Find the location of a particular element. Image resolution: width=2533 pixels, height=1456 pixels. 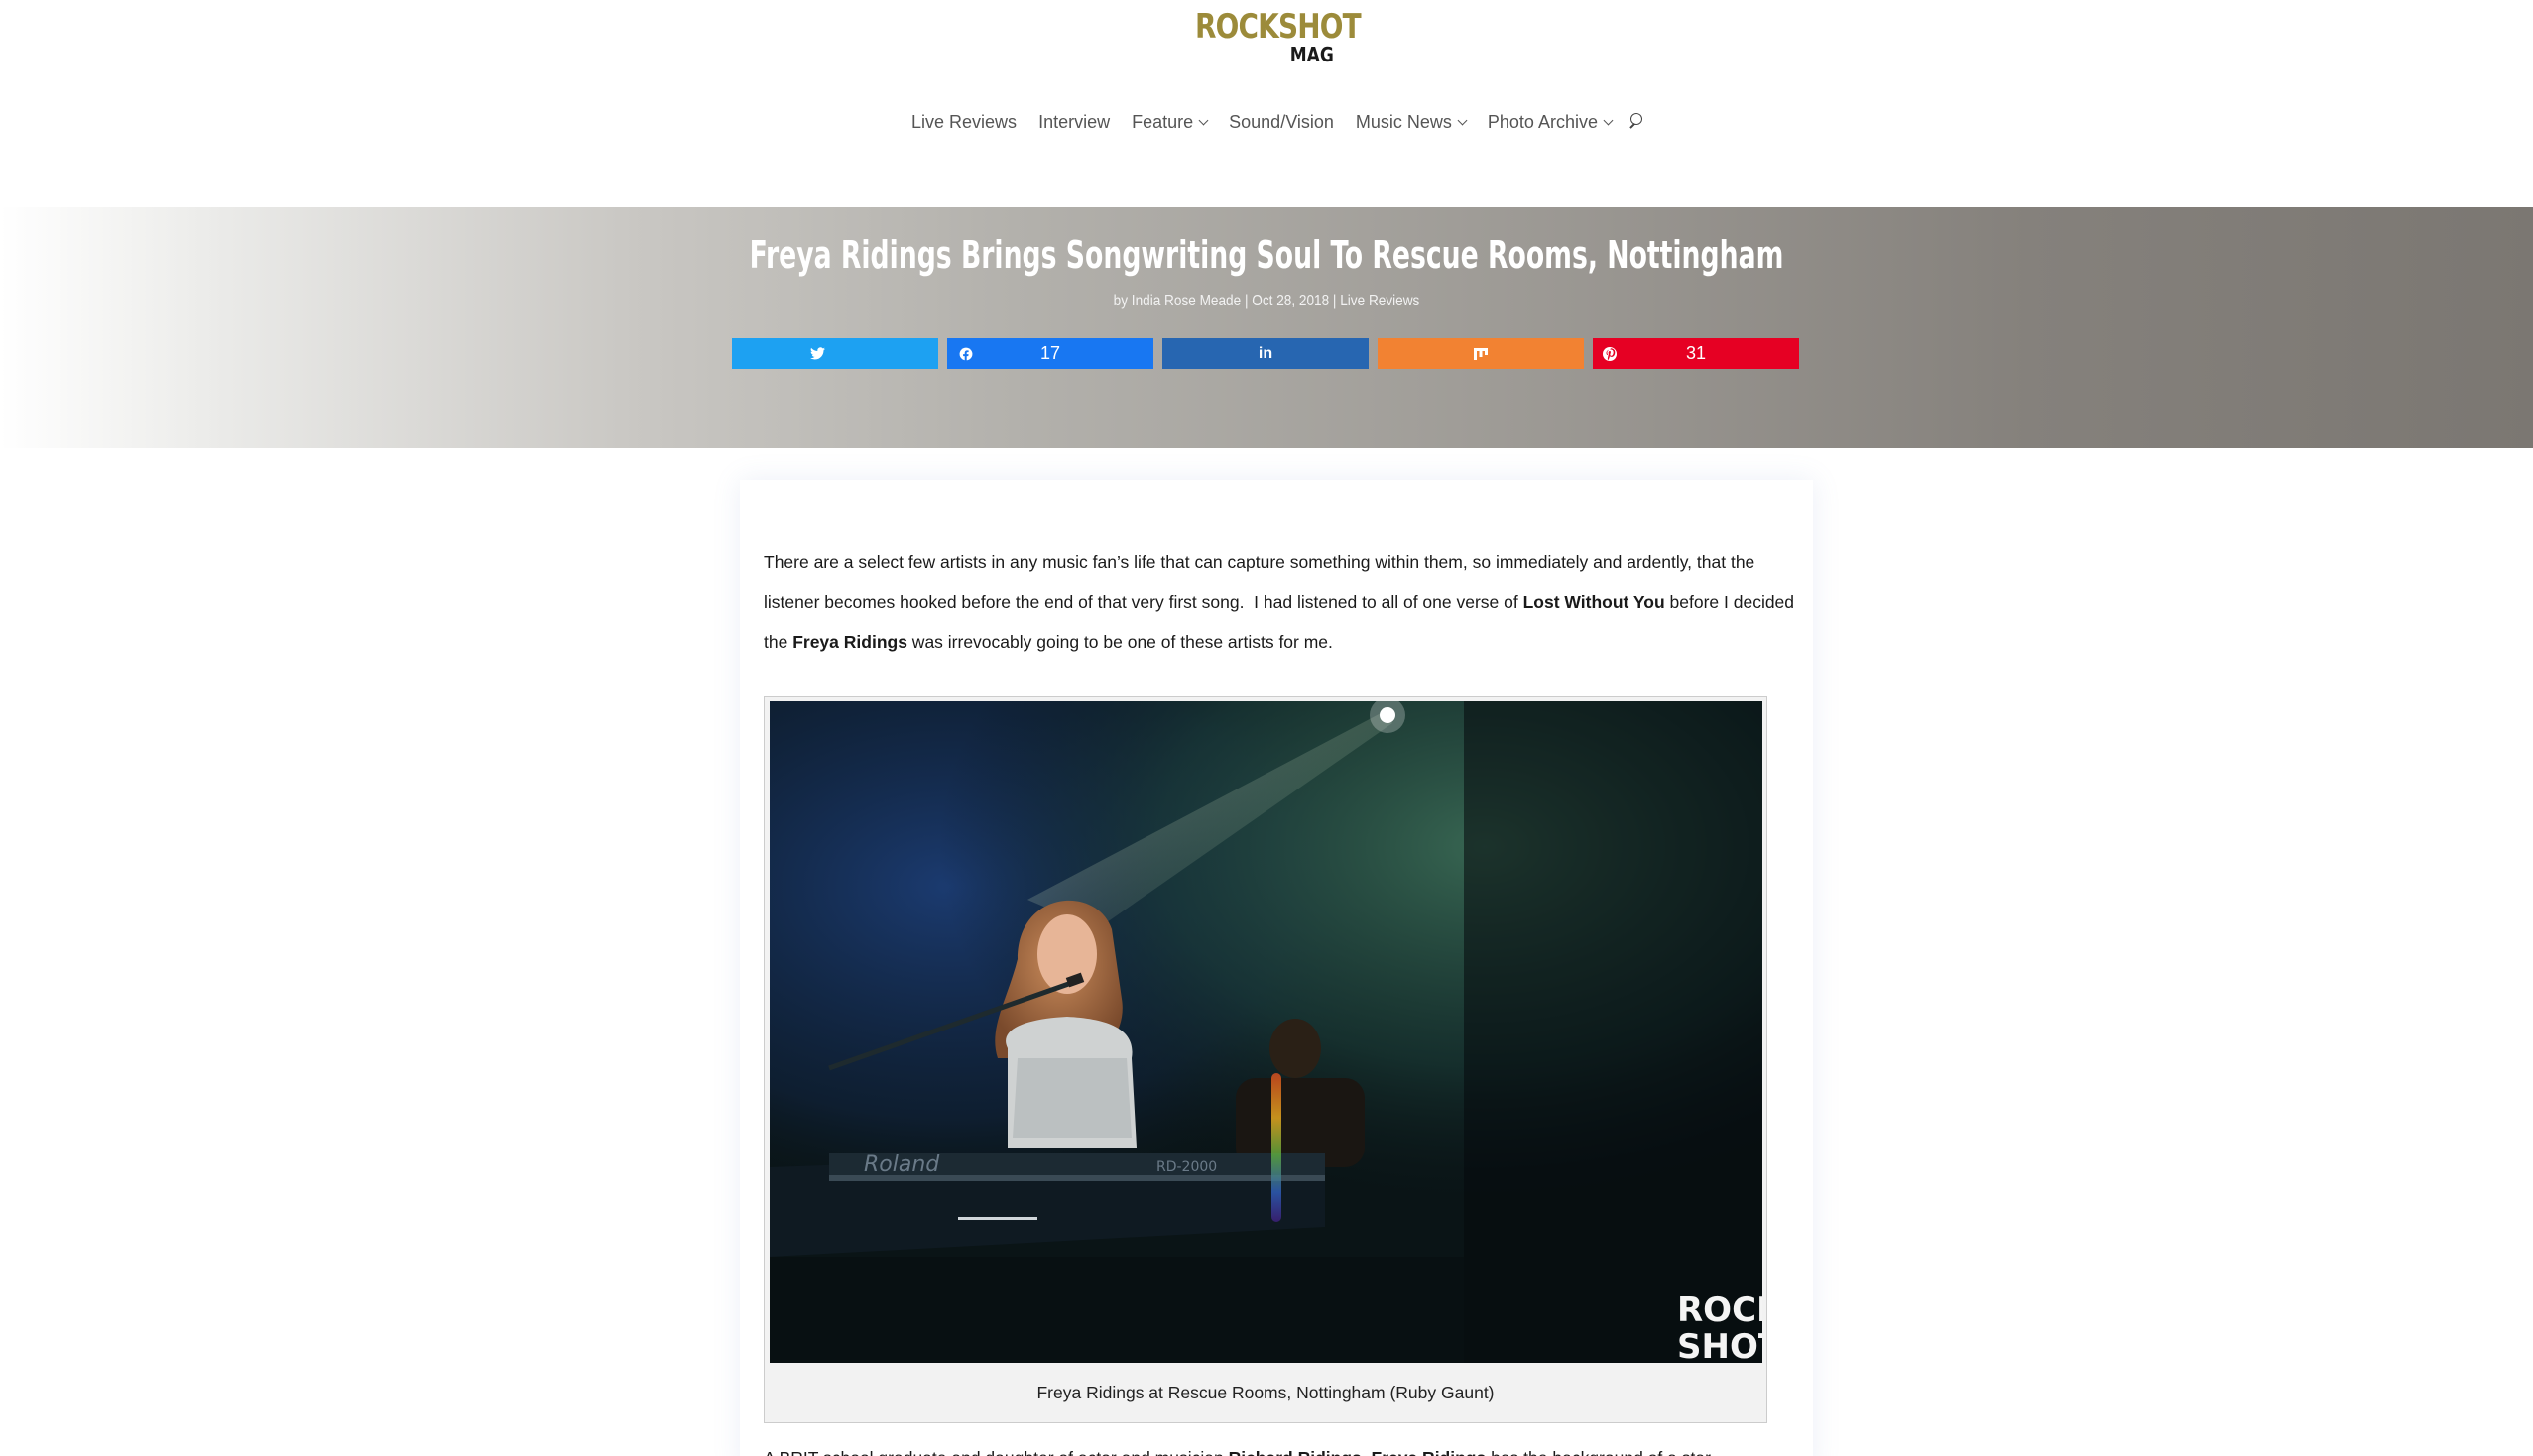

nav-item-label: Interview is located at coordinates (1074, 121).